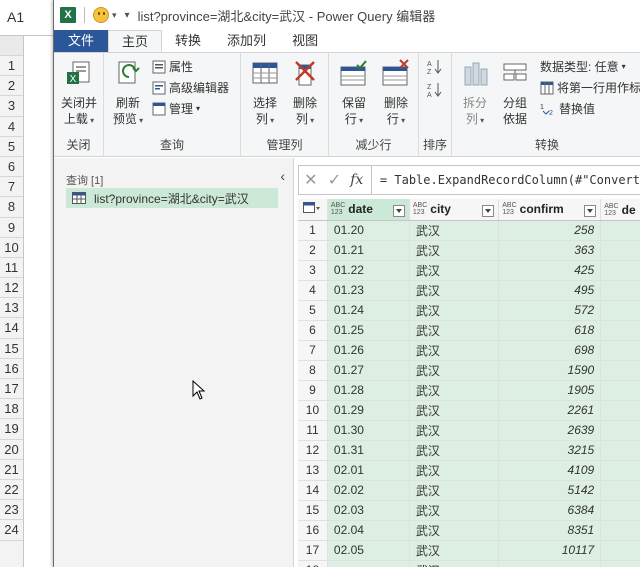 Image resolution: width=640 pixels, height=567 pixels. I want to click on cell-date: 01.30, so click(368, 430).